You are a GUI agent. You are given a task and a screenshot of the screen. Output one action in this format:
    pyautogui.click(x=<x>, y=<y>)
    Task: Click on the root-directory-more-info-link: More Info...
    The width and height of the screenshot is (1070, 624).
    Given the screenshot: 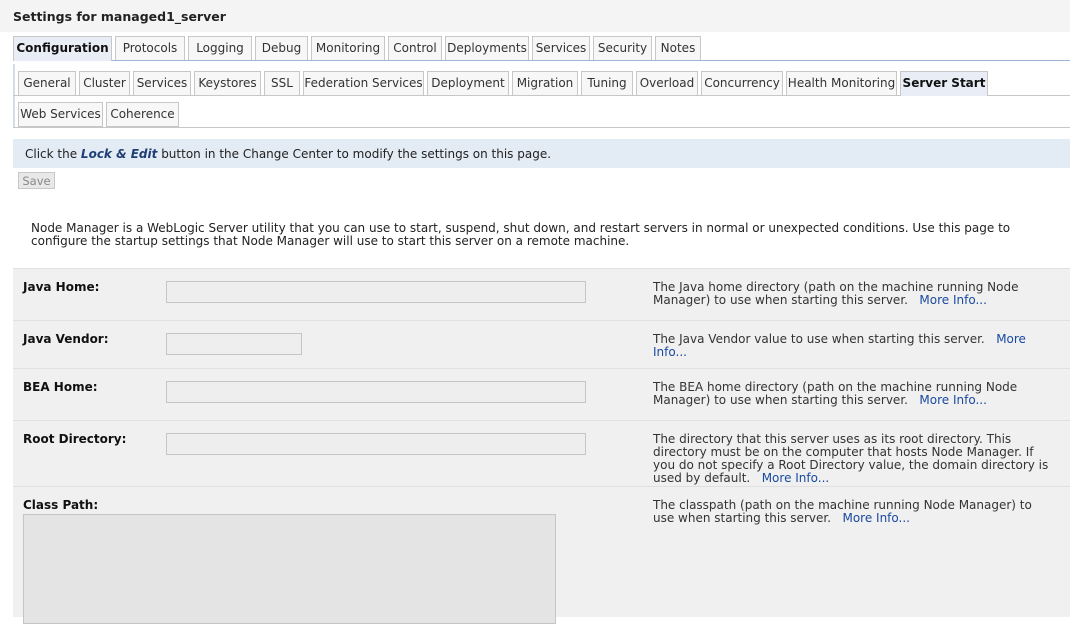 What is the action you would take?
    pyautogui.click(x=796, y=478)
    